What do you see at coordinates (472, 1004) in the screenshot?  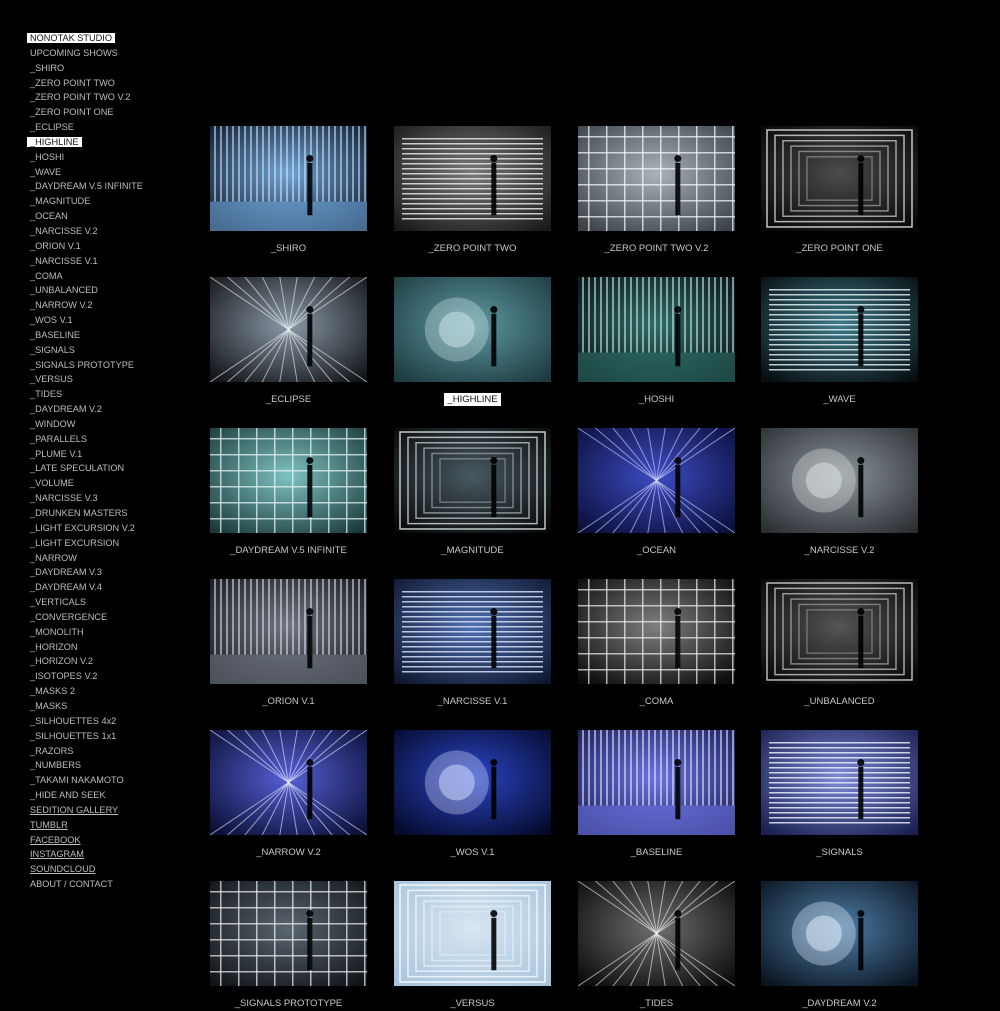 I see `project-caption: _VERSUS` at bounding box center [472, 1004].